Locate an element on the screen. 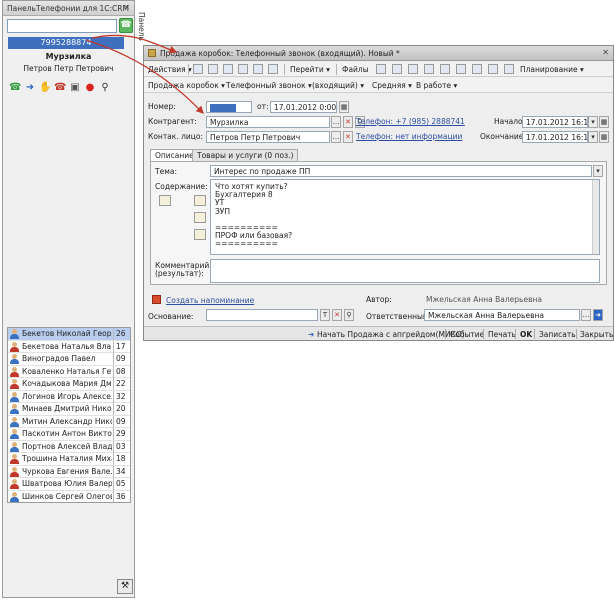 The width and height of the screenshot is (615, 600). status-menu: В работе ▾ is located at coordinates (436, 85).